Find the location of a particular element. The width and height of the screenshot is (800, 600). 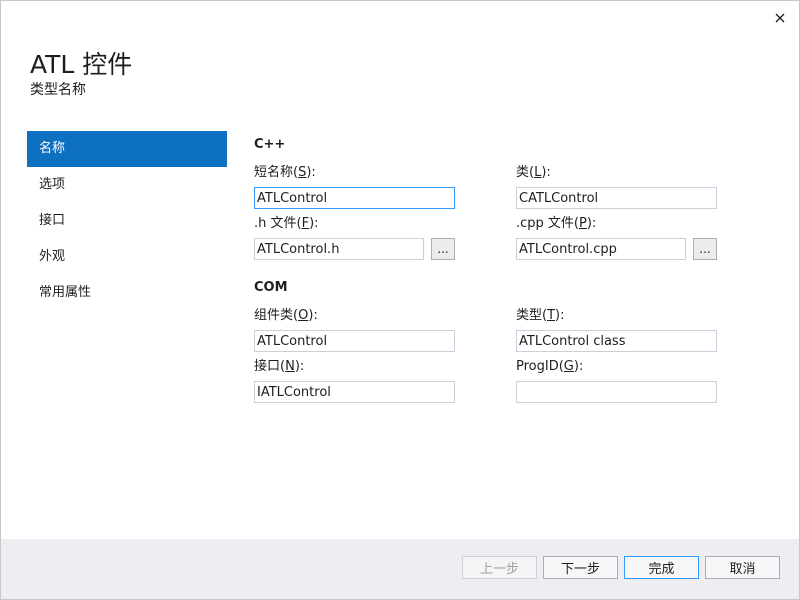

wizard-nav: 名称 选项 接口 外观 常用属性 is located at coordinates (127, 221).